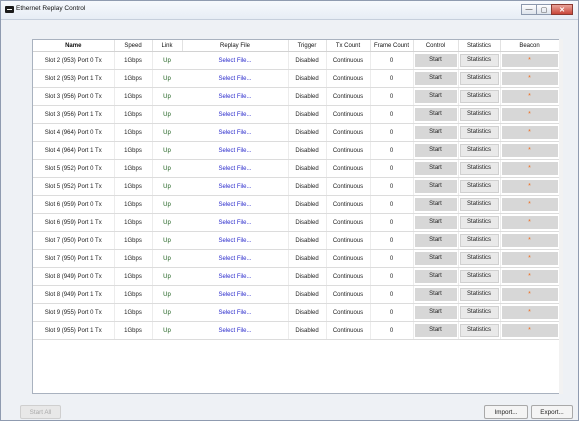  I want to click on col-beacon-header: Beacon, so click(530, 46).